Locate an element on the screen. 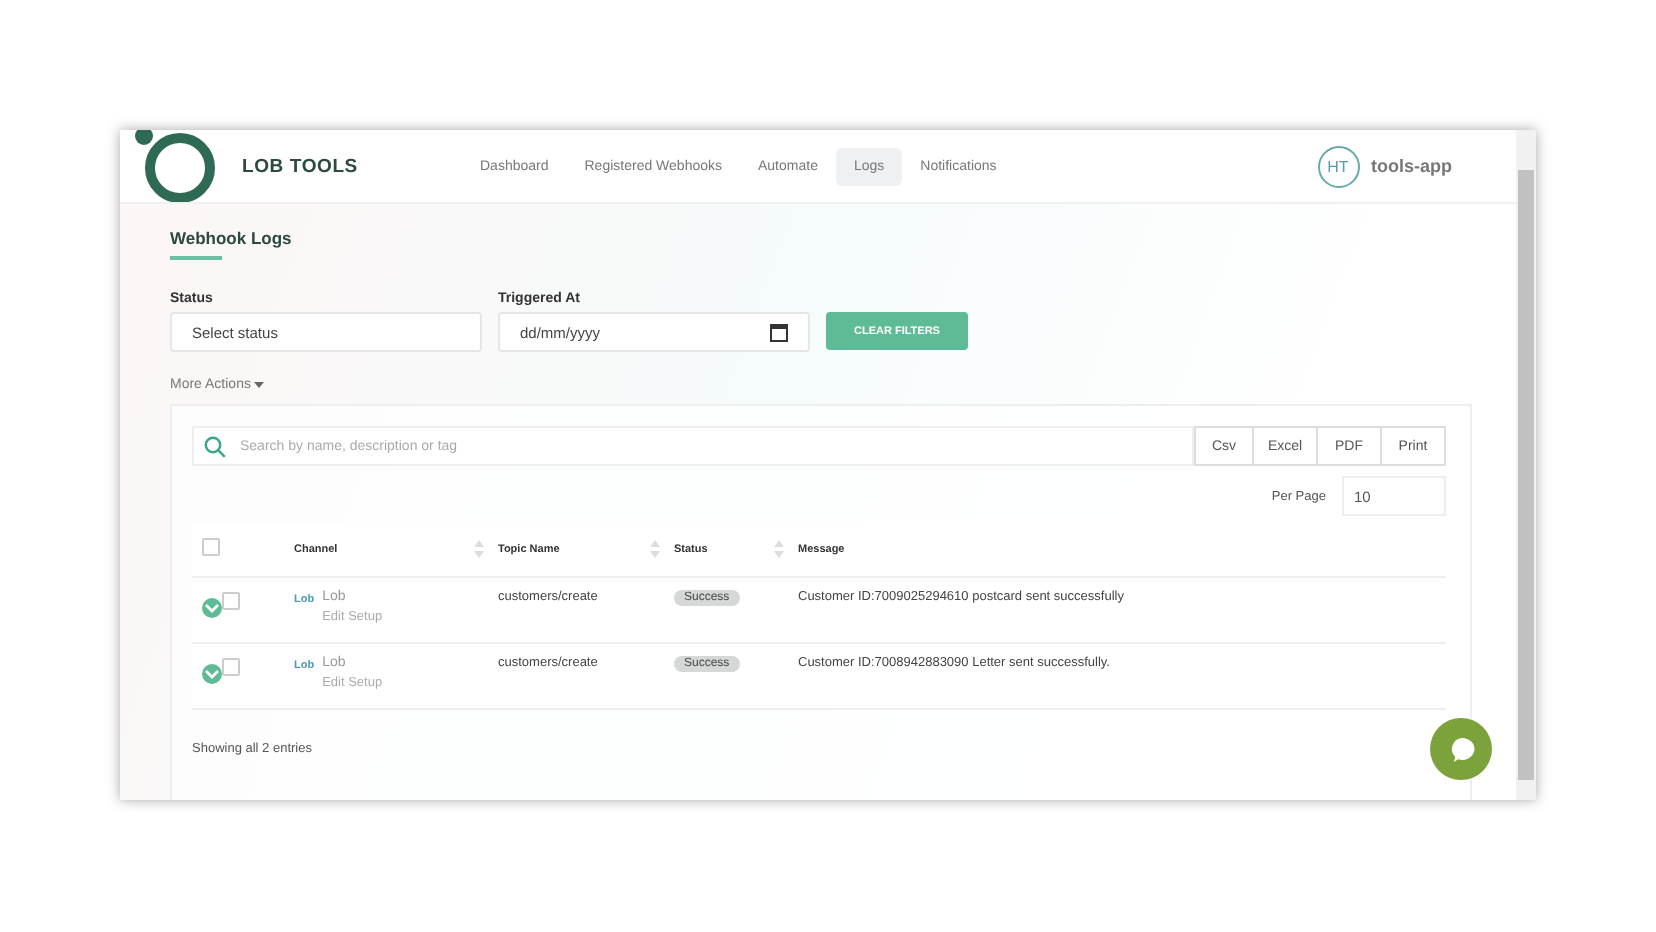 The height and width of the screenshot is (932, 1656). brand-name: LOB TOOLS is located at coordinates (301, 166).